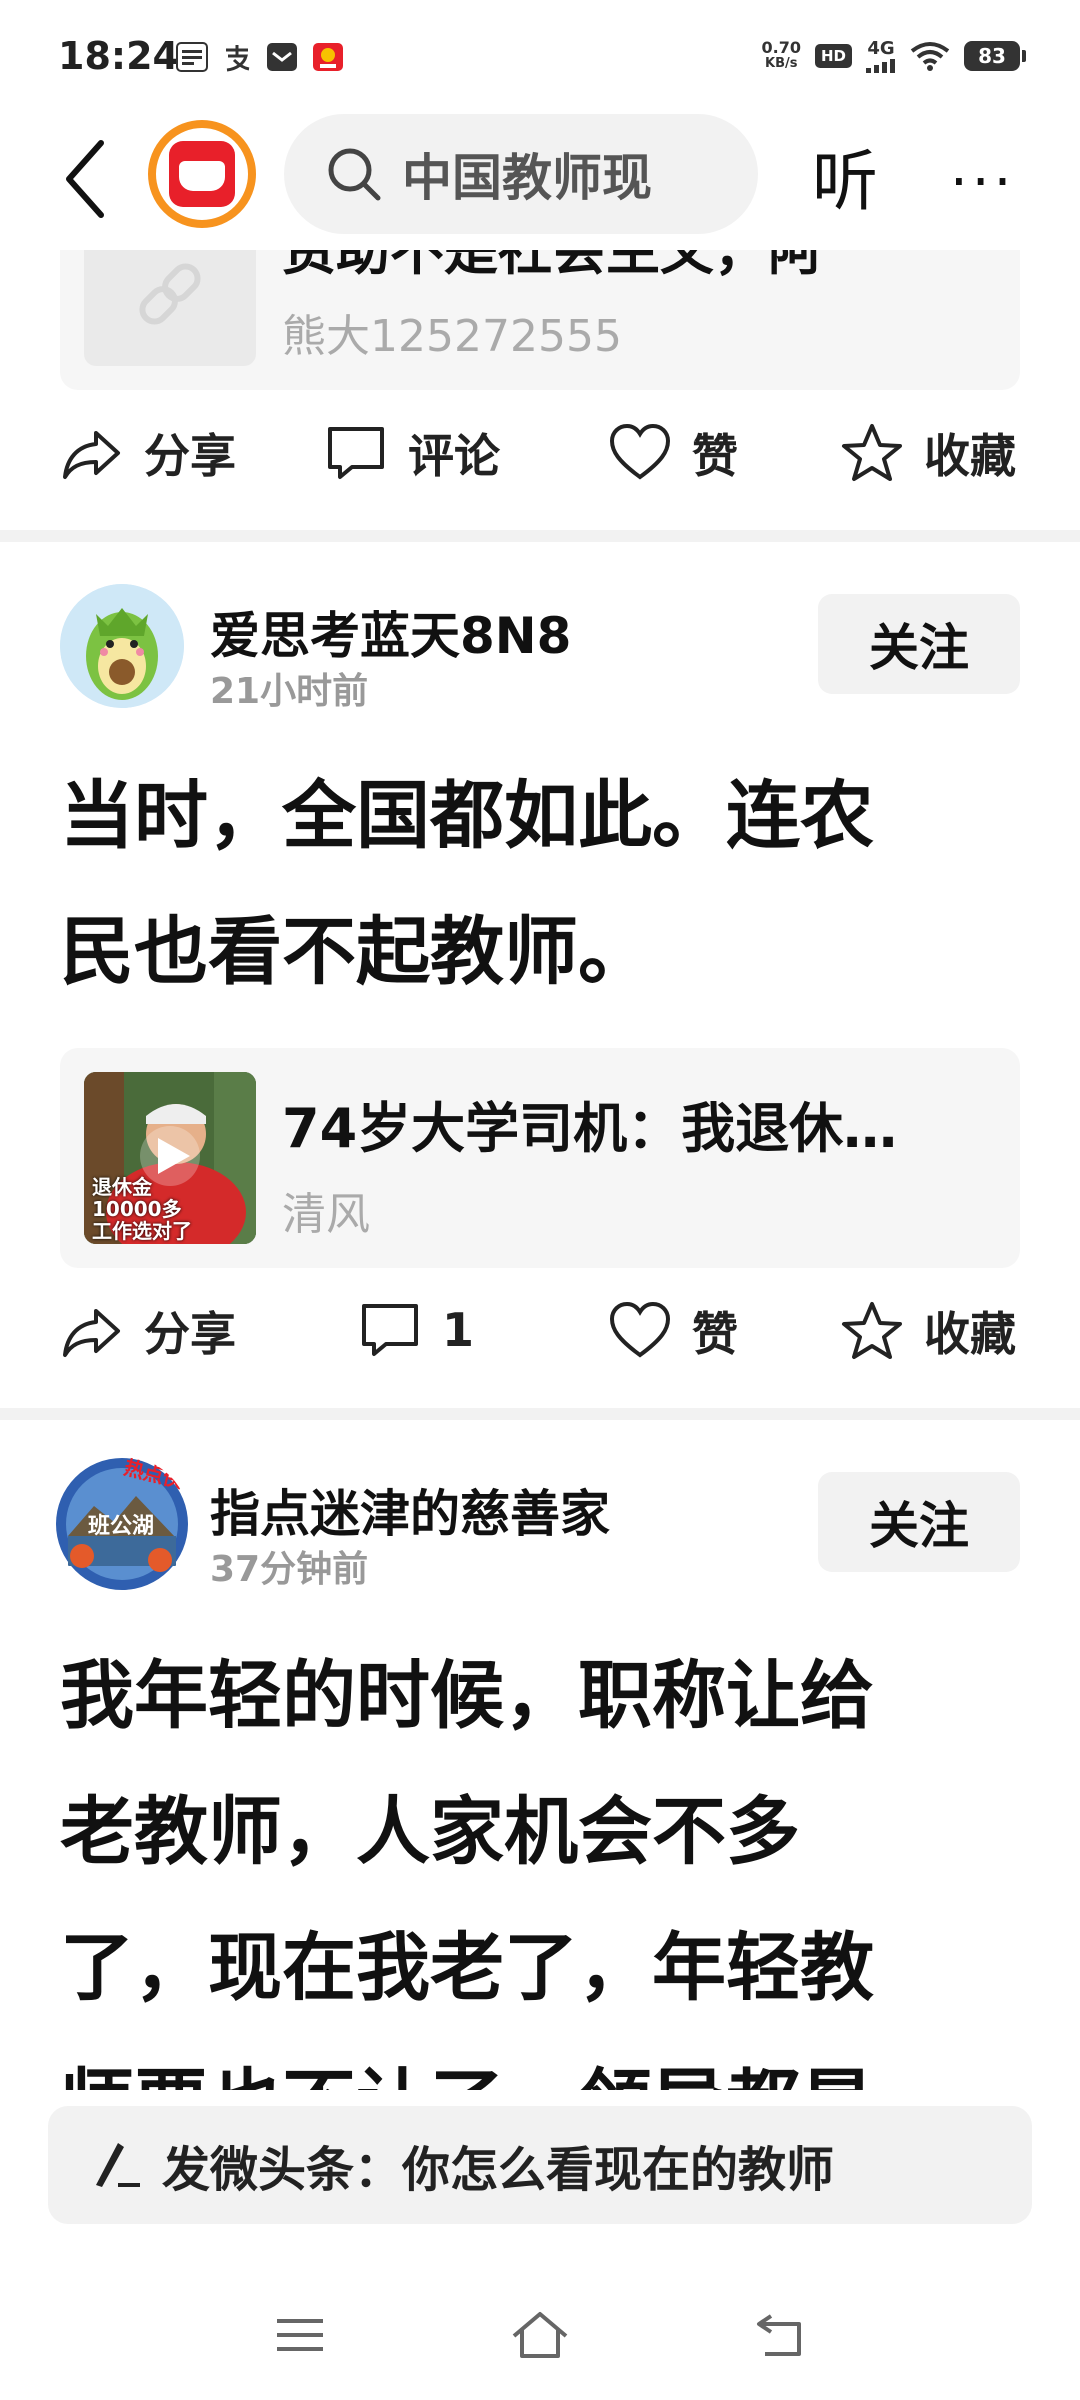 The width and height of the screenshot is (1080, 2400). I want to click on post-text-line: 老教师，人家机会不多, so click(430, 1832).